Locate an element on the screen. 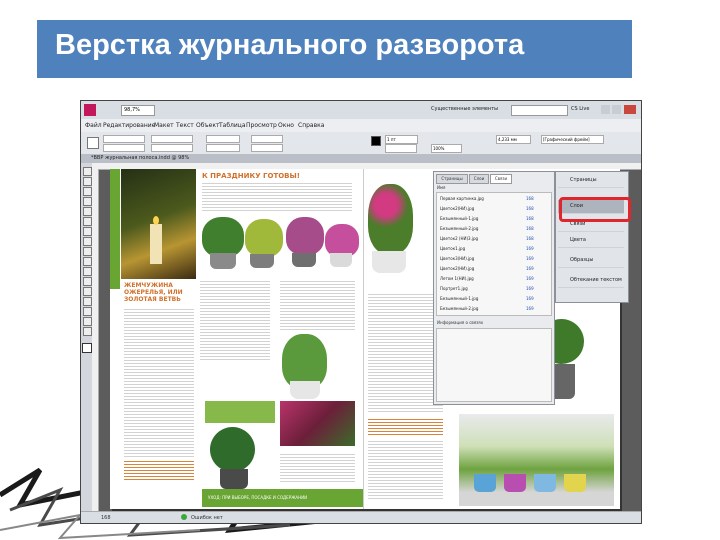 This screenshot has width=720, height=540. size-field: 4,233 мм is located at coordinates (513, 139).